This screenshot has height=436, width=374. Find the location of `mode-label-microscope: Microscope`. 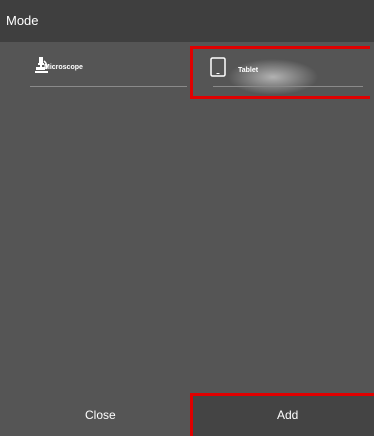

mode-label-microscope: Microscope is located at coordinates (63, 67).